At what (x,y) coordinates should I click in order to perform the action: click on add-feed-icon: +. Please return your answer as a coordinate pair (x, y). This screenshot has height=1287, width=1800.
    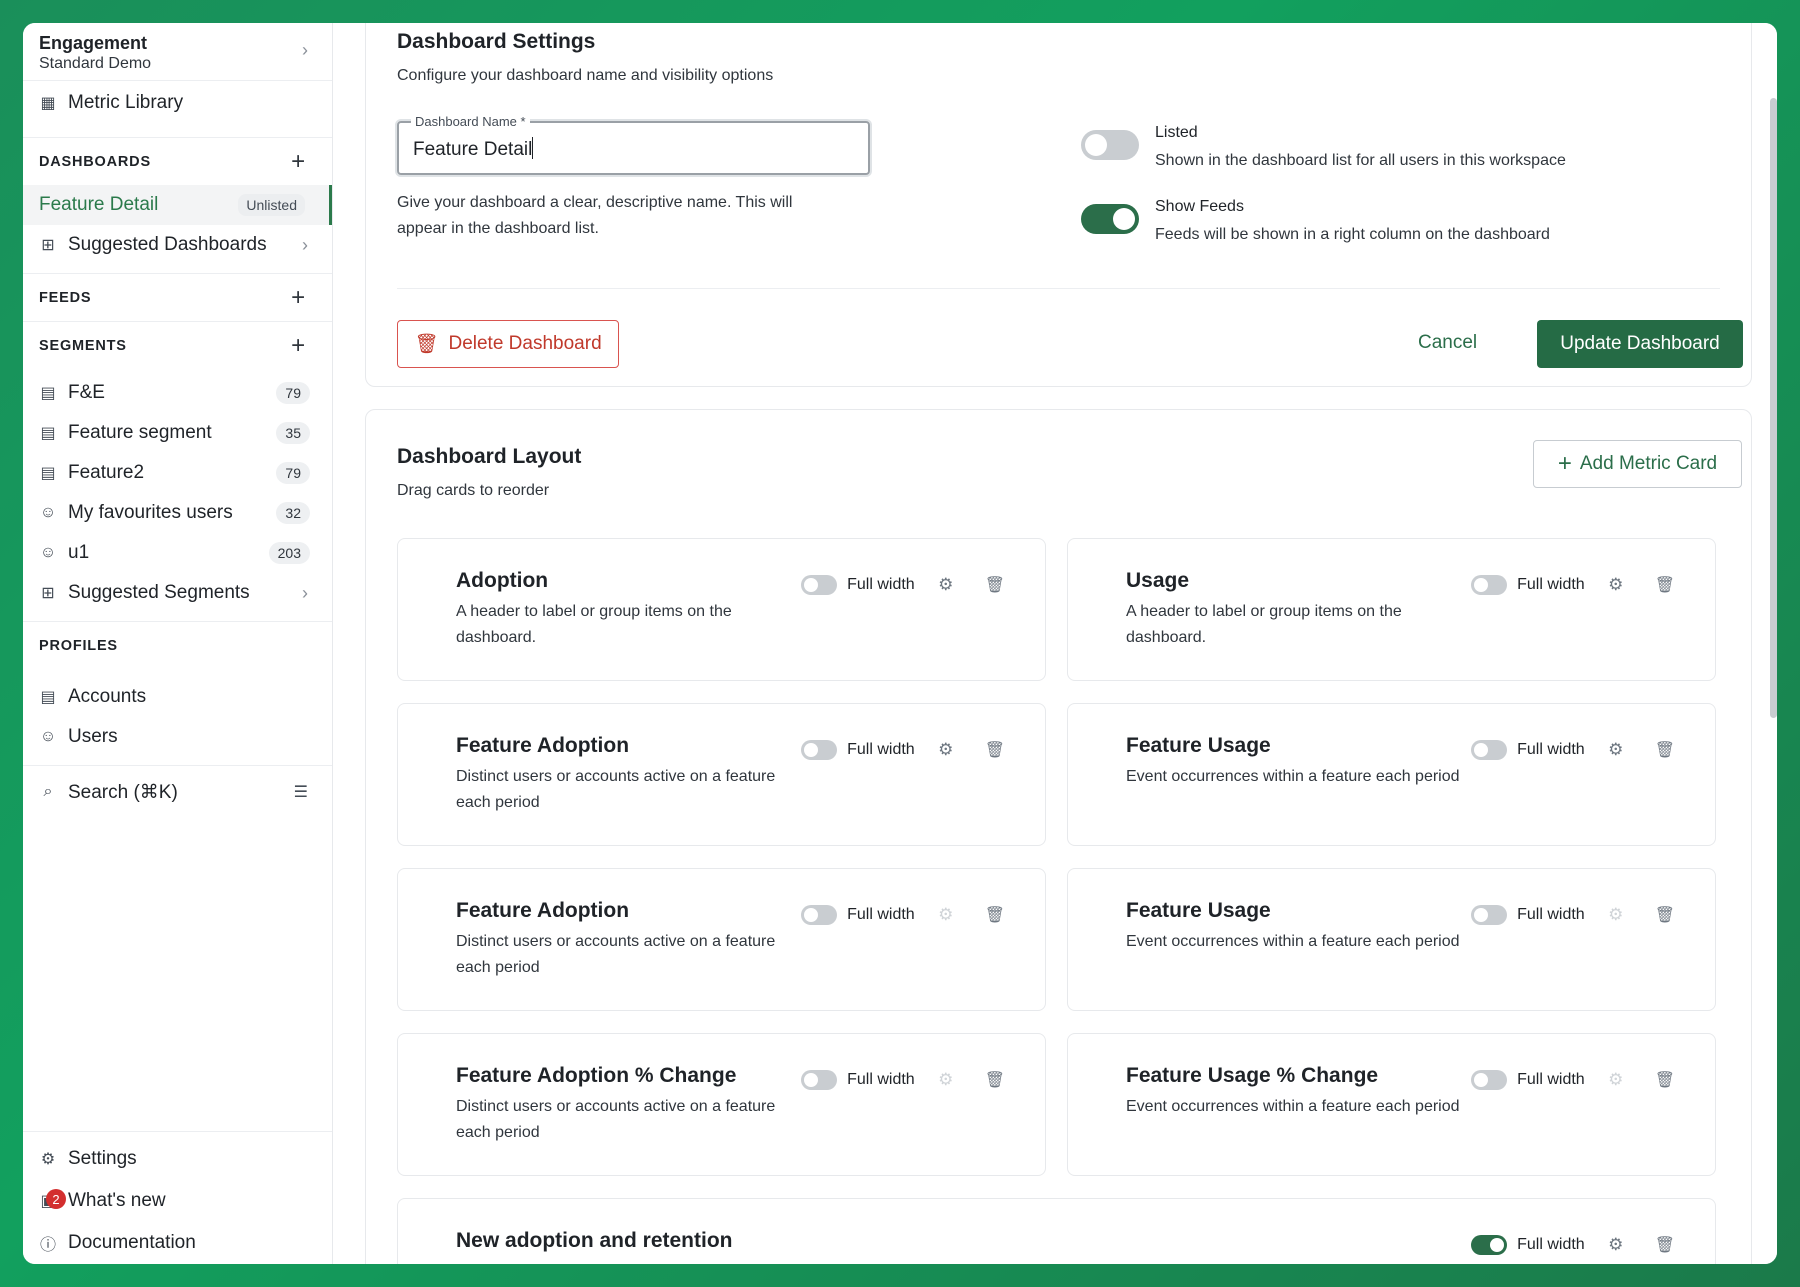
    Looking at the image, I should click on (298, 298).